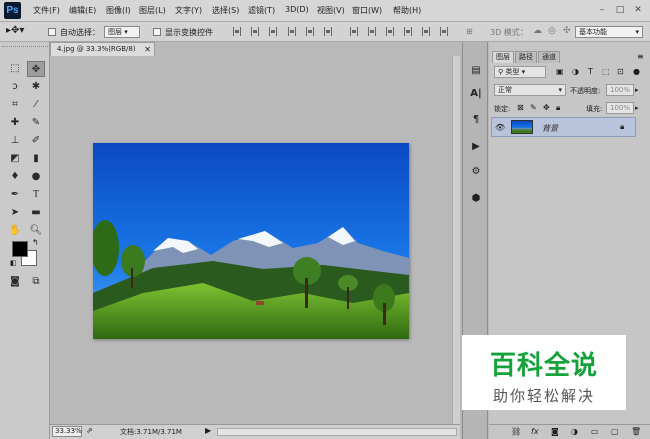 The width and height of the screenshot is (650, 439). Describe the element at coordinates (558, 108) in the screenshot. I see `lock-all-icon: 🔒︎` at that location.